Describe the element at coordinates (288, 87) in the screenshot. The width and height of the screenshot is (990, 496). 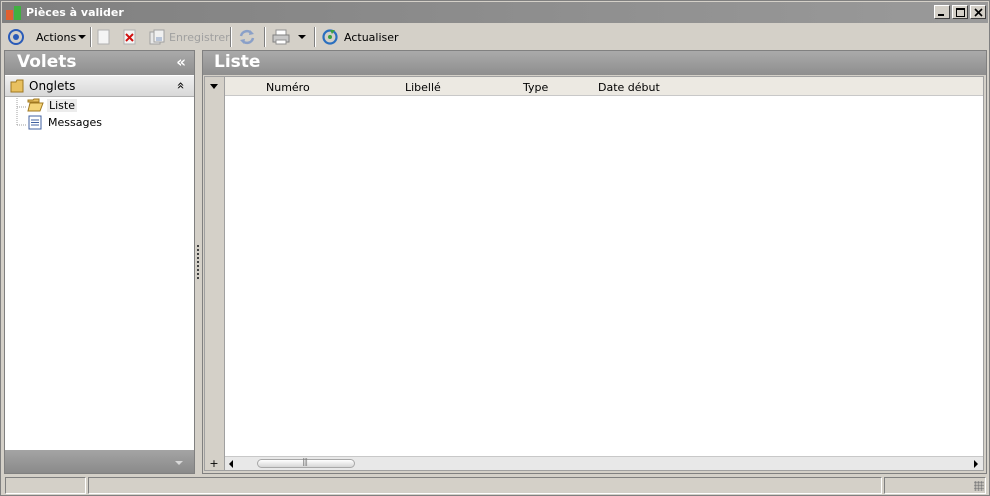
I see `column-header-numero: Numéro` at that location.